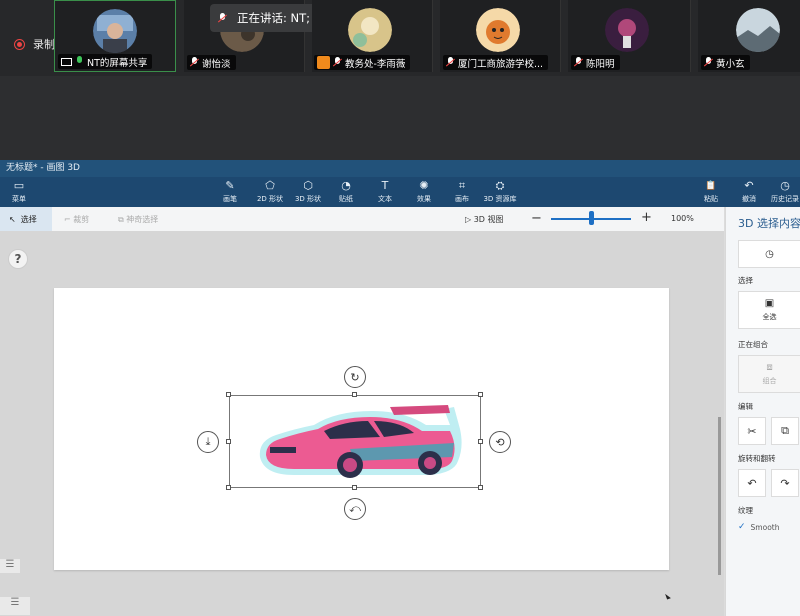 This screenshot has width=800, height=616. What do you see at coordinates (711, 186) in the screenshot?
I see `paste-icon: 📋` at bounding box center [711, 186].